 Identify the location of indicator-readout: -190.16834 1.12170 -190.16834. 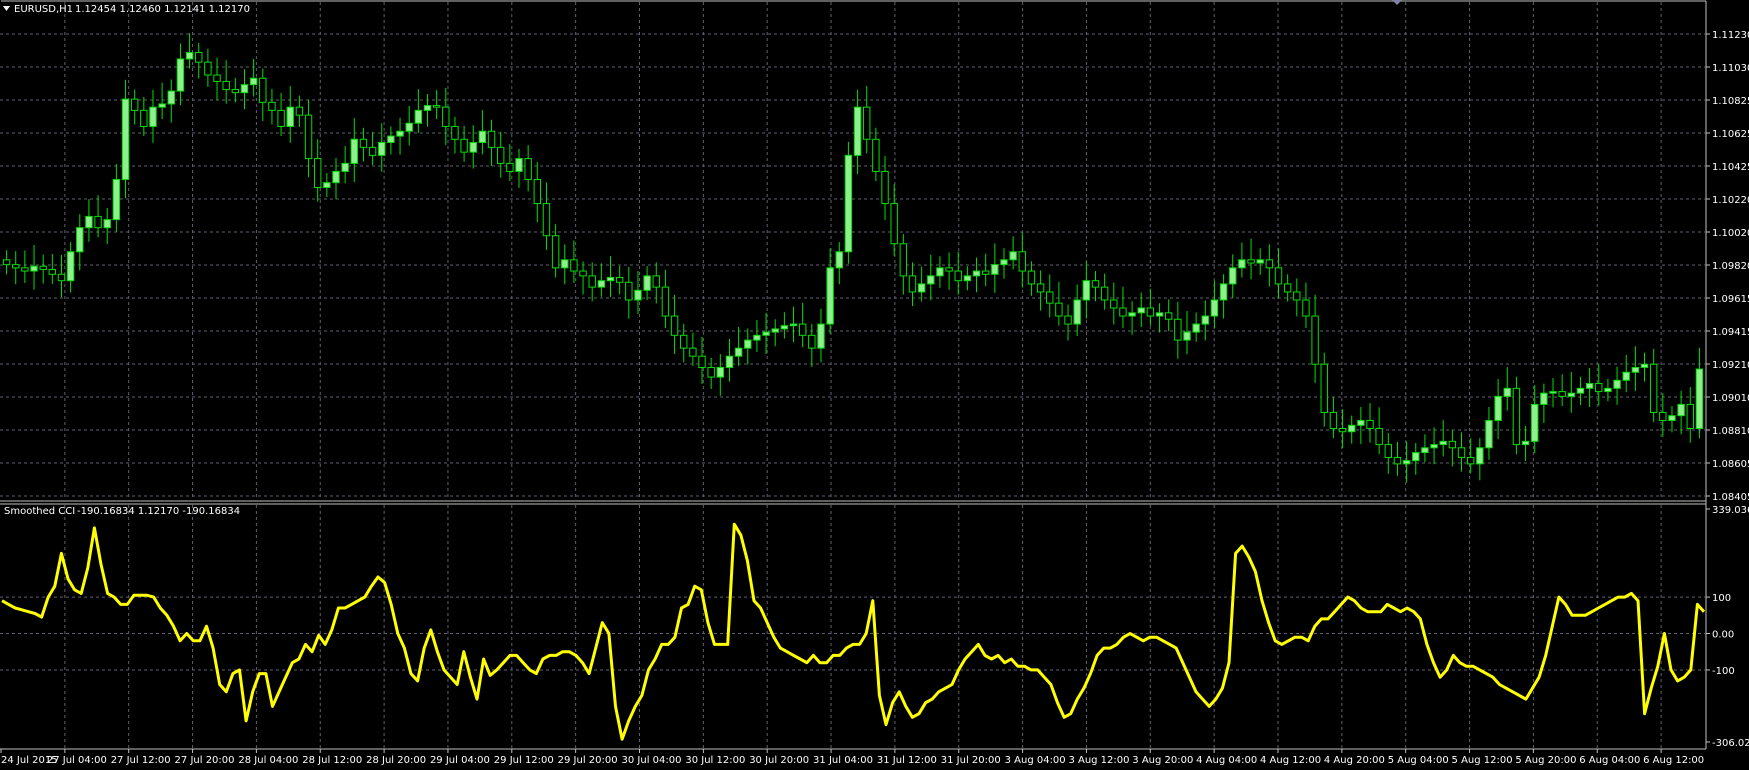
(158, 511).